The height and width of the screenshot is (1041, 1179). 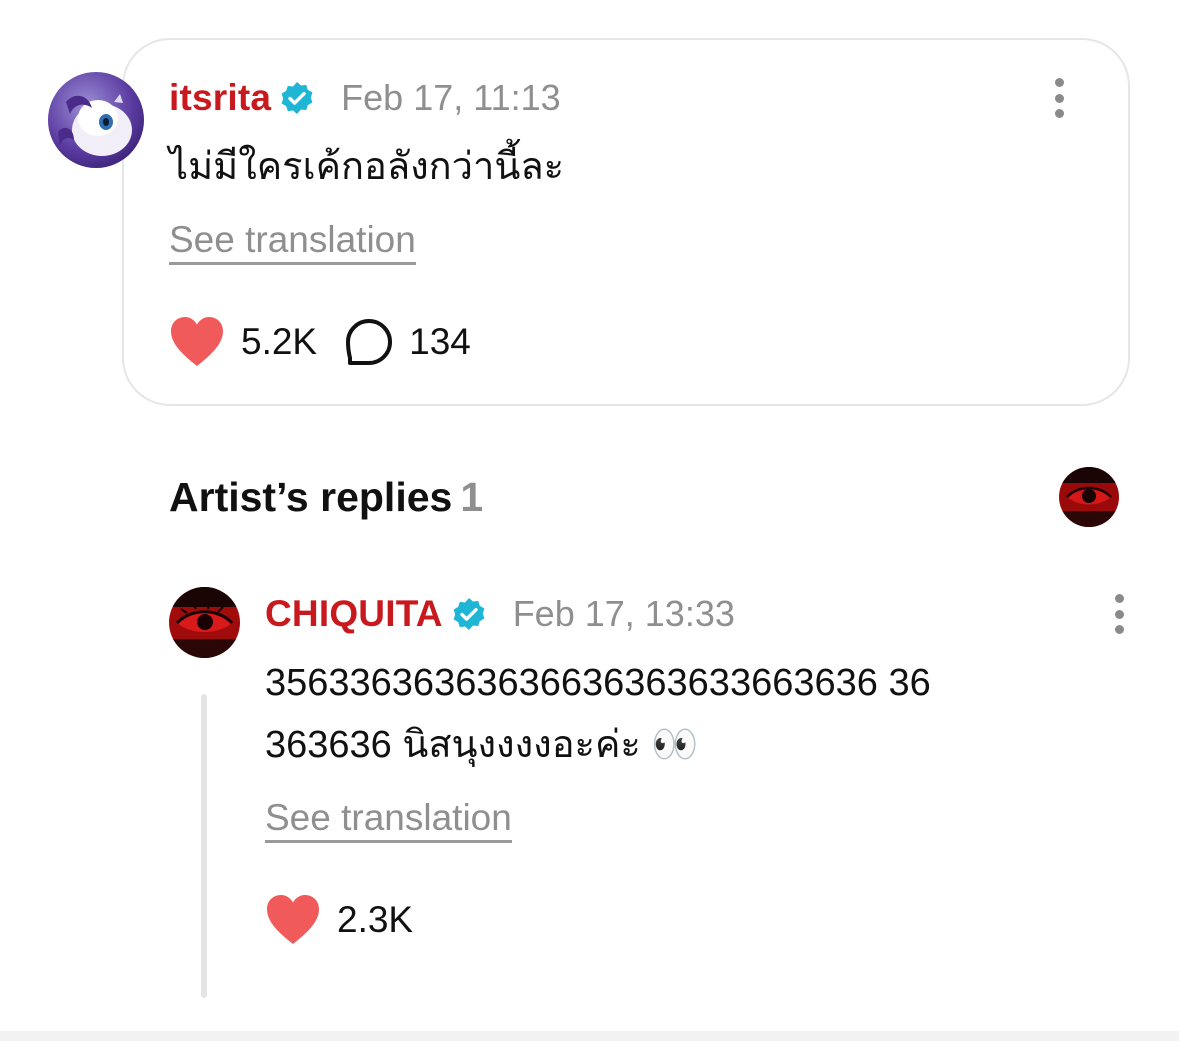 I want to click on comment-text: ไม่มีใครเค้กอลังกว่านี้ละ, so click(x=367, y=167).